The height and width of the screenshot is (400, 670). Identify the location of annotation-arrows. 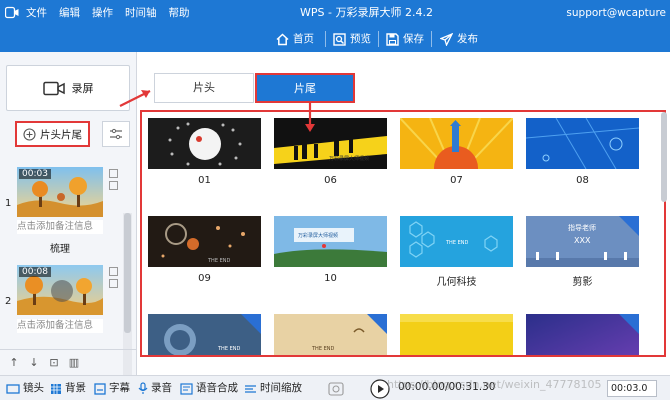
(217, 111).